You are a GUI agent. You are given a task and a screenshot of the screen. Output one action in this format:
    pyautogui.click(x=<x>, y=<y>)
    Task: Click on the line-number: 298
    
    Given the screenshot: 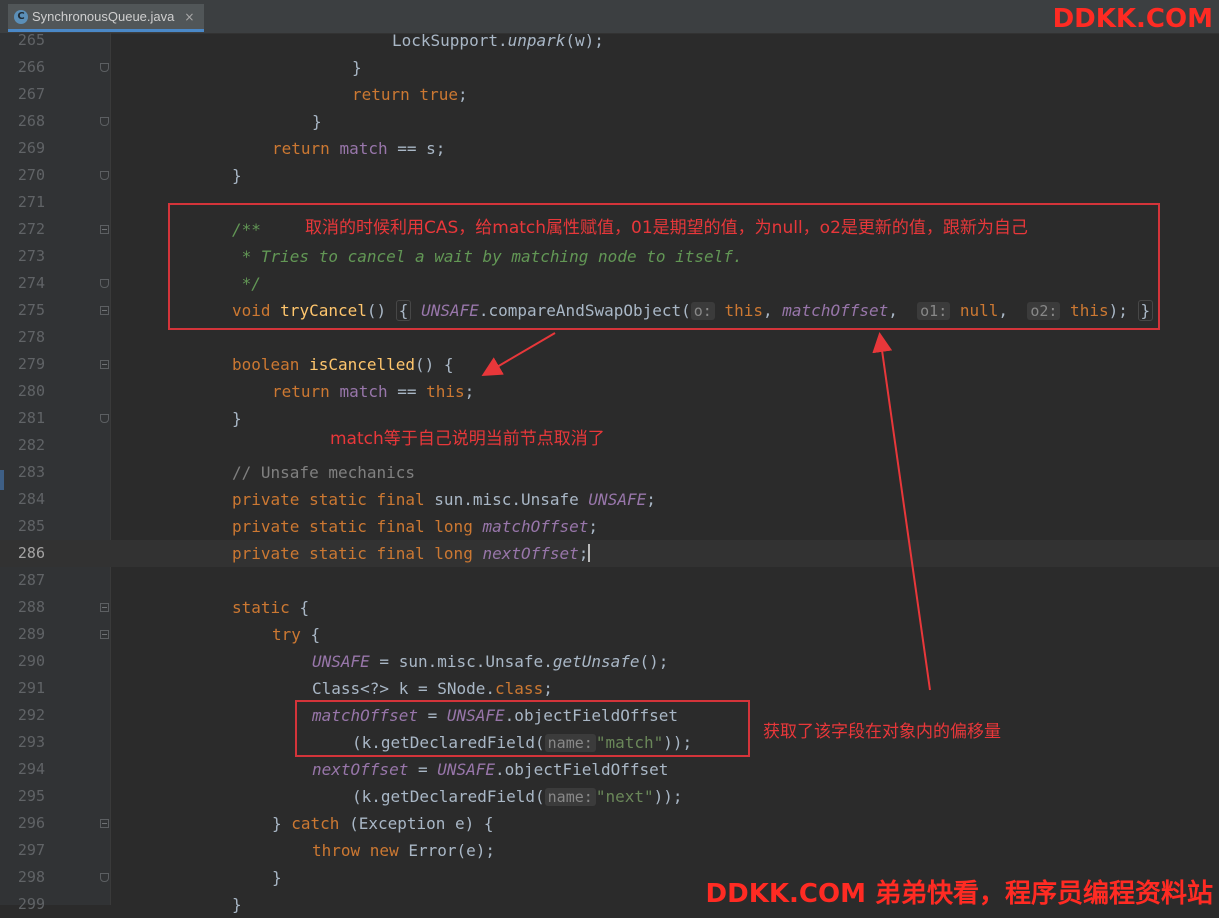 What is the action you would take?
    pyautogui.click(x=31, y=877)
    